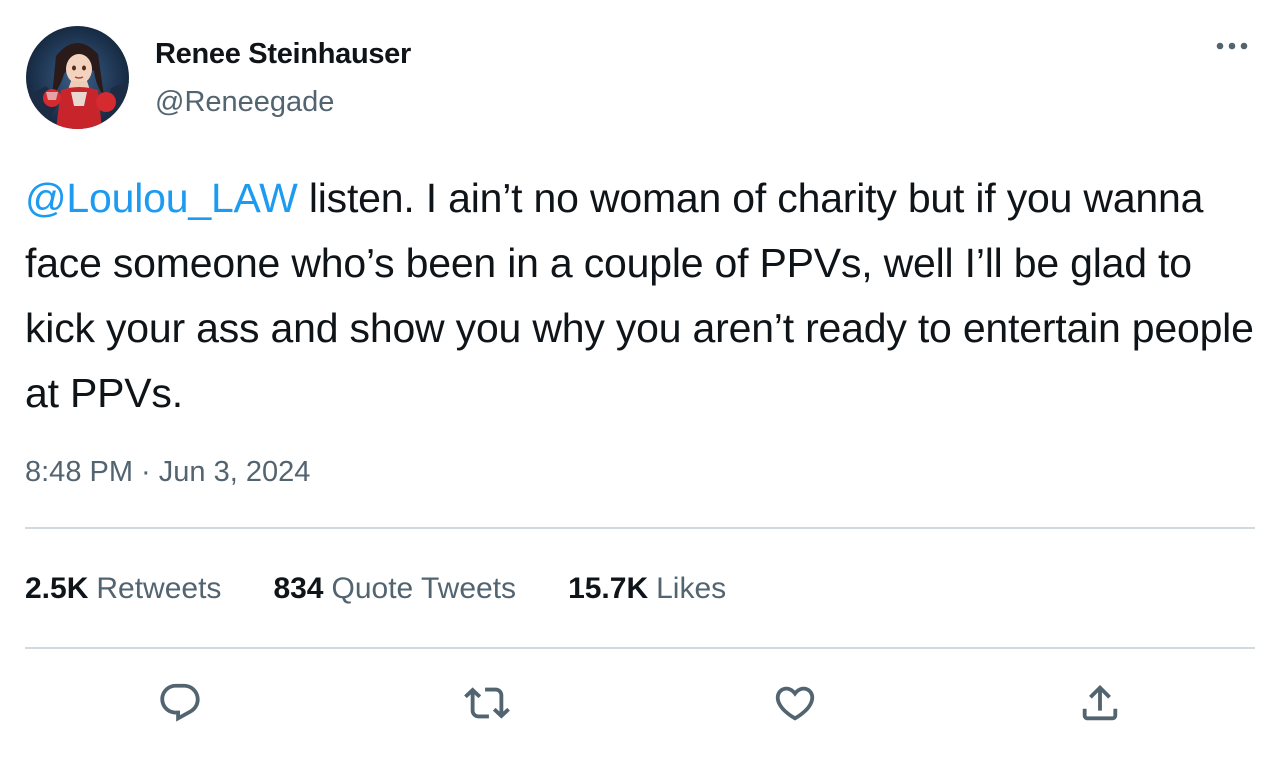  I want to click on retweets-count: 2.5K, so click(57, 588).